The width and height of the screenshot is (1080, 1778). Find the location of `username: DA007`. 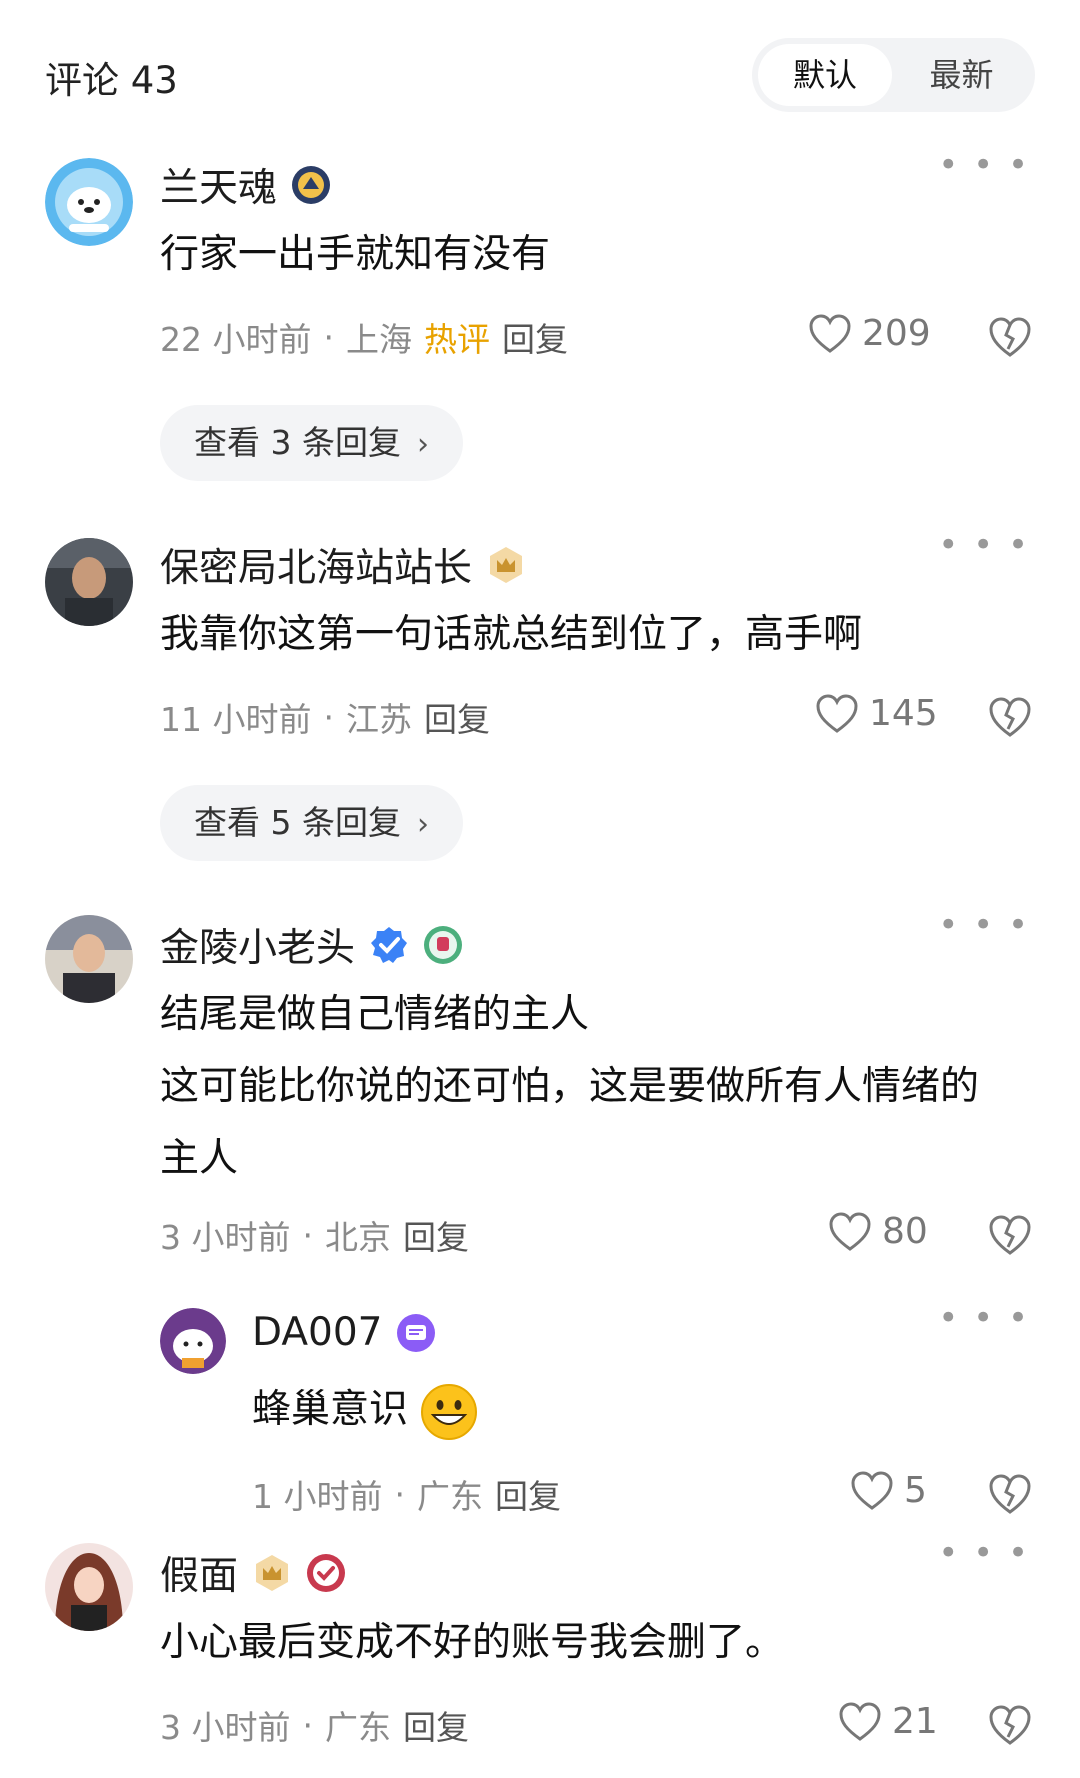

username: DA007 is located at coordinates (317, 1332).